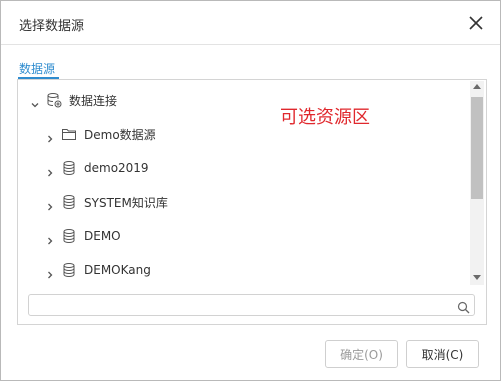  Describe the element at coordinates (126, 202) in the screenshot. I see `tree-node-label: SYSTEM知识库` at that location.